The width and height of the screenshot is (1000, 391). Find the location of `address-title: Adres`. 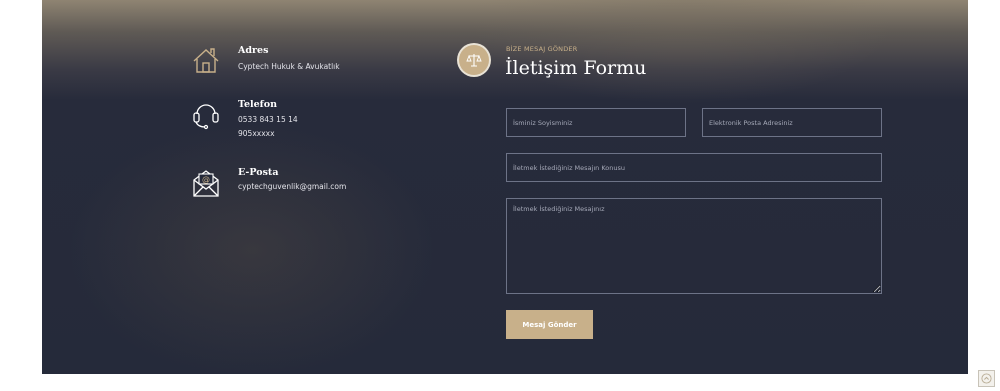

address-title: Adres is located at coordinates (253, 50).